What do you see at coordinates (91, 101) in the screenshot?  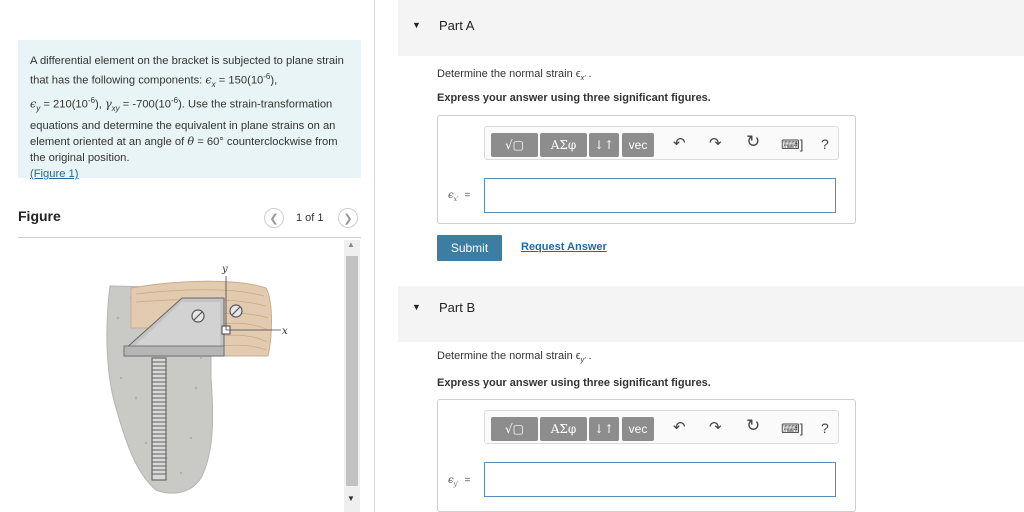 I see `ey-exp: -6` at bounding box center [91, 101].